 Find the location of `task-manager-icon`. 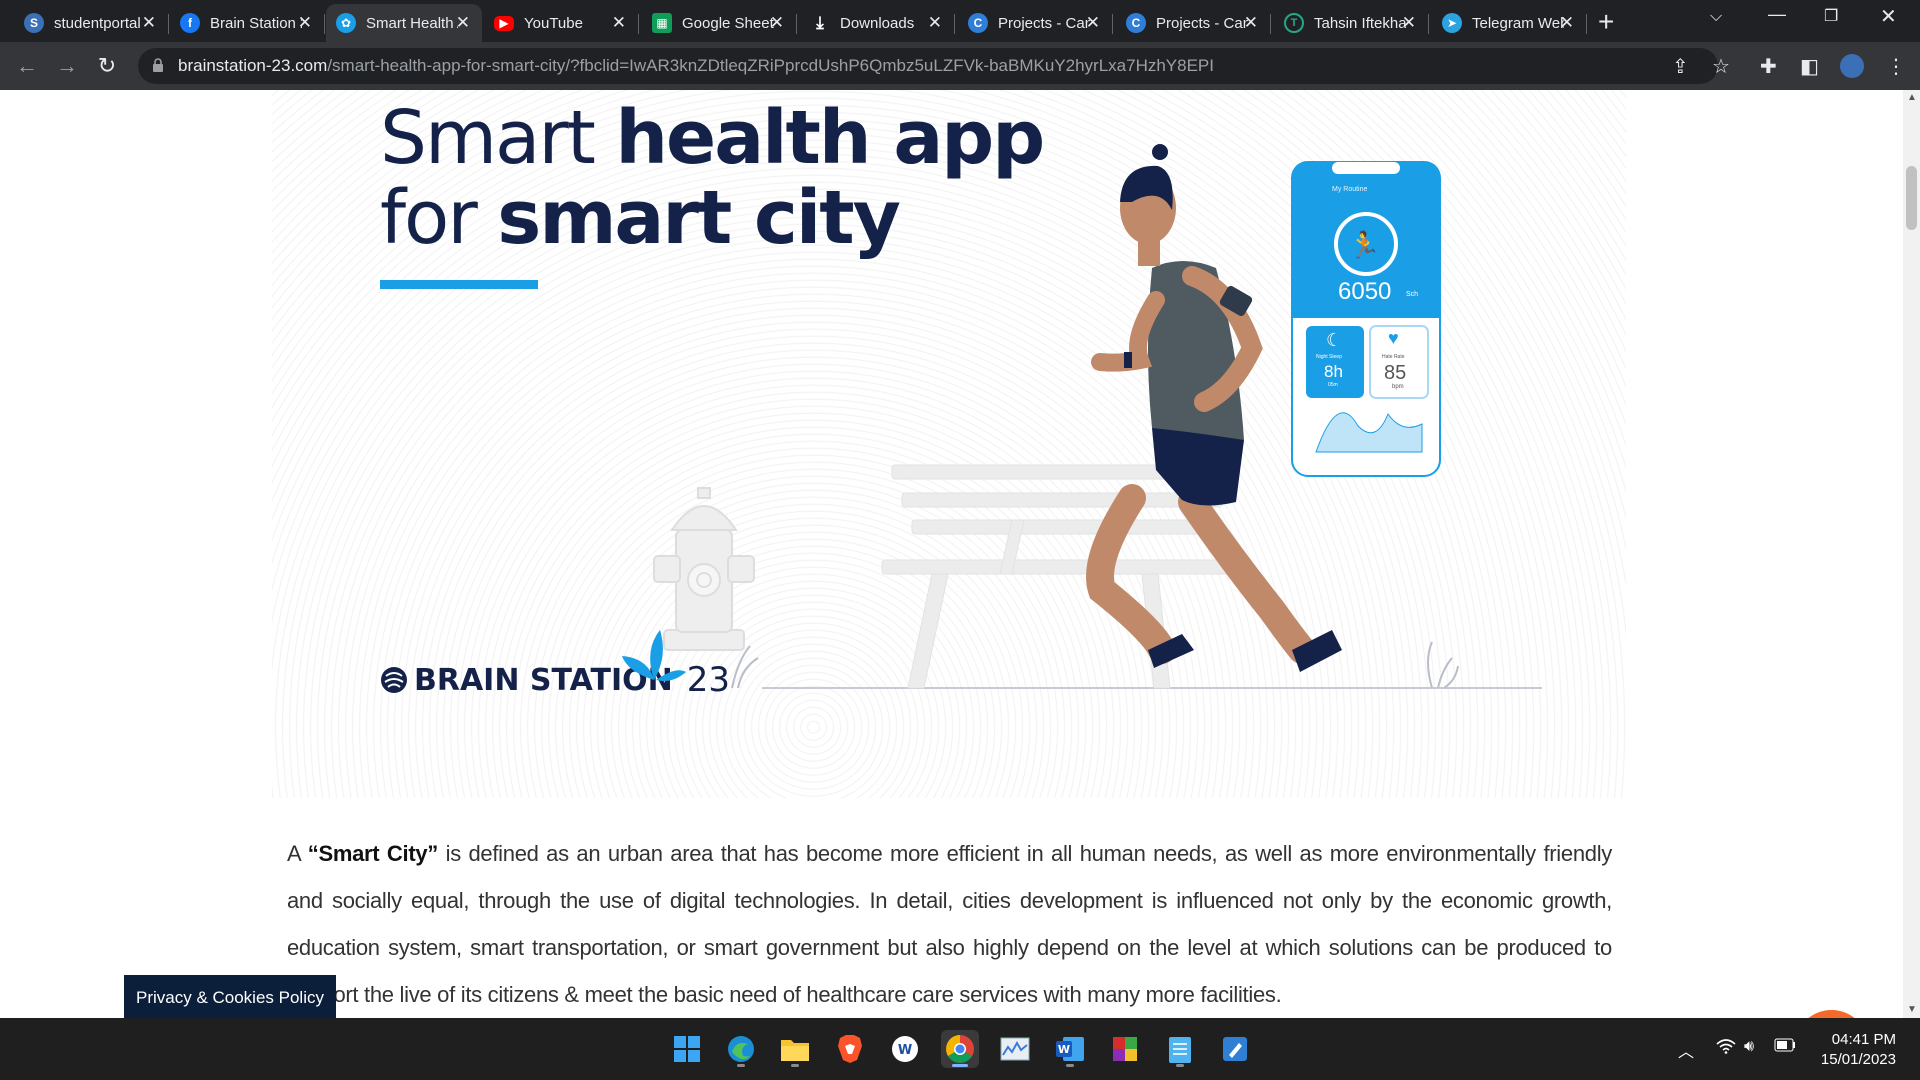

task-manager-icon is located at coordinates (1015, 1049).